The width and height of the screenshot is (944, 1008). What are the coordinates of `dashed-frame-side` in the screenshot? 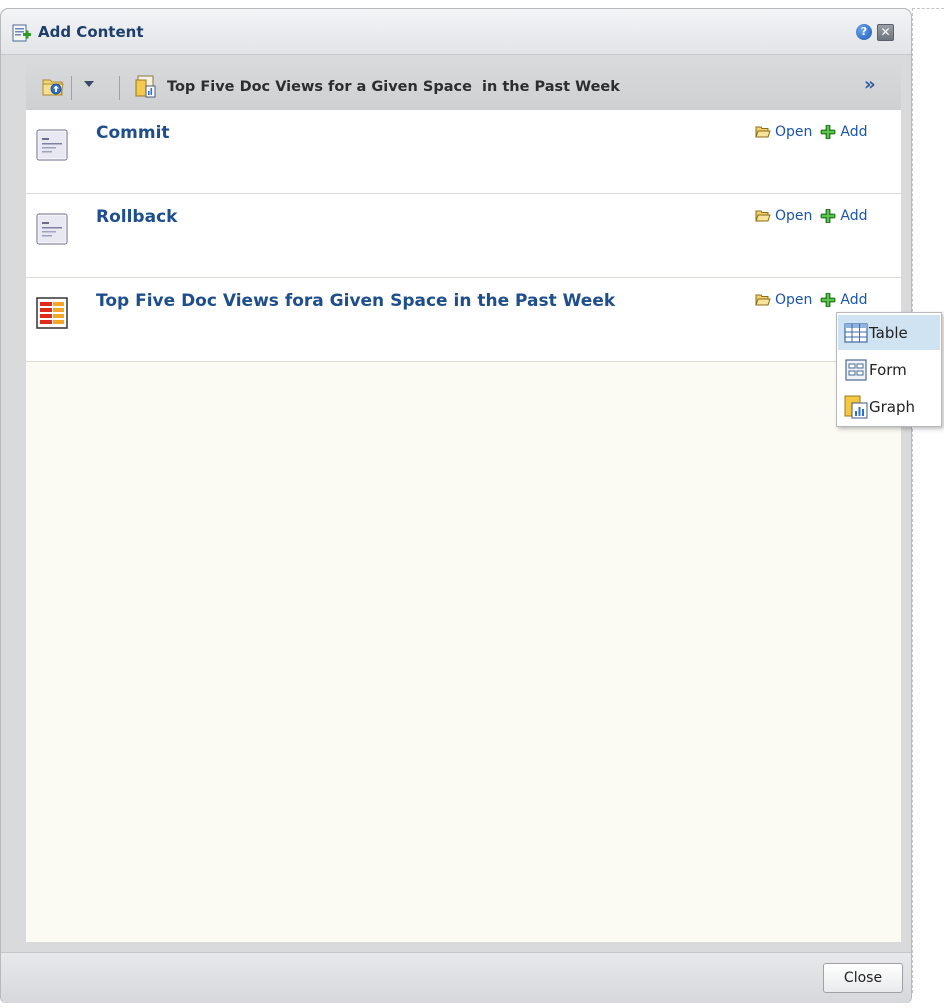 It's located at (912, 500).